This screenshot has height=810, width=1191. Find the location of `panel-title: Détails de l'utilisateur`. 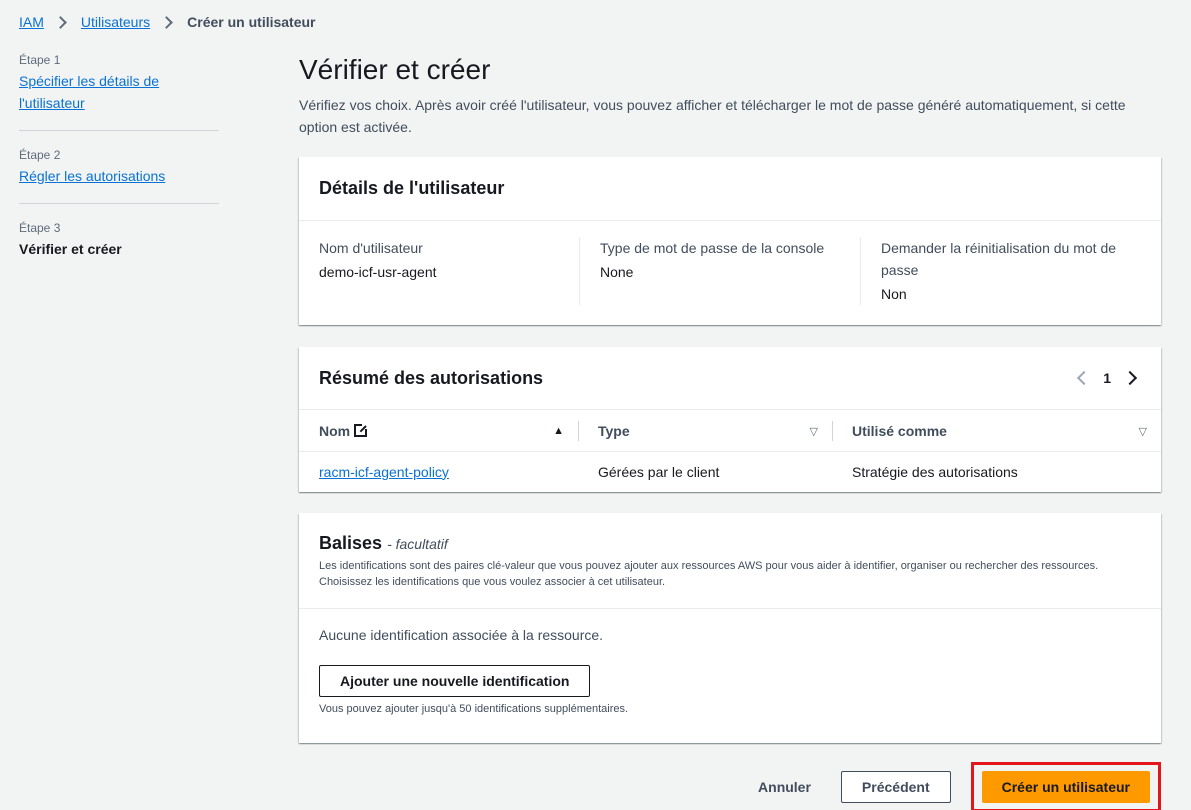

panel-title: Détails de l'utilisateur is located at coordinates (730, 189).